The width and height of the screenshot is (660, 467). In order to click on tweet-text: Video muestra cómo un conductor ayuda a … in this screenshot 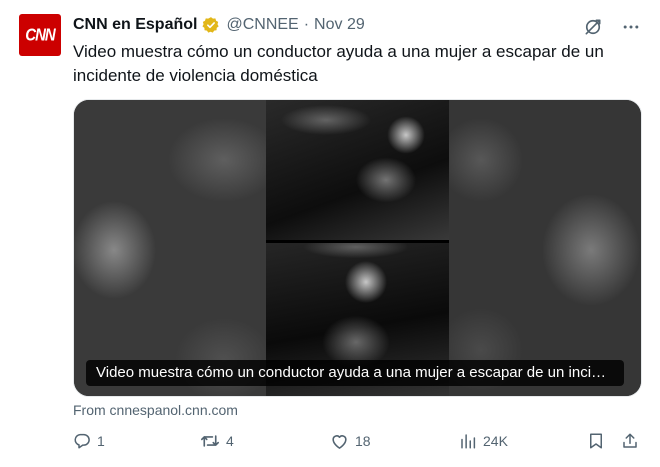, I will do `click(338, 63)`.